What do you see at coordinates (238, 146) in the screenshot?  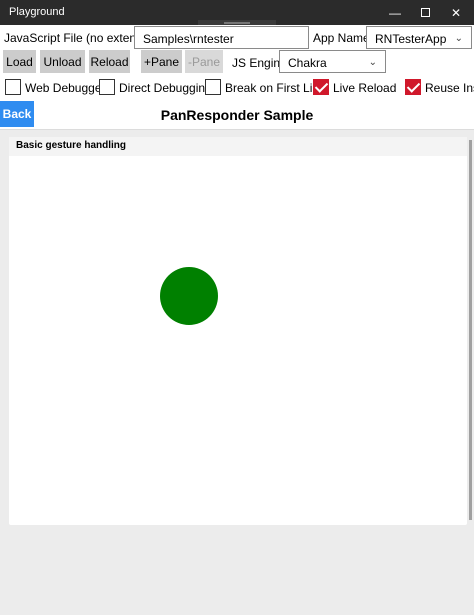 I see `card-header: Basic gesture handling` at bounding box center [238, 146].